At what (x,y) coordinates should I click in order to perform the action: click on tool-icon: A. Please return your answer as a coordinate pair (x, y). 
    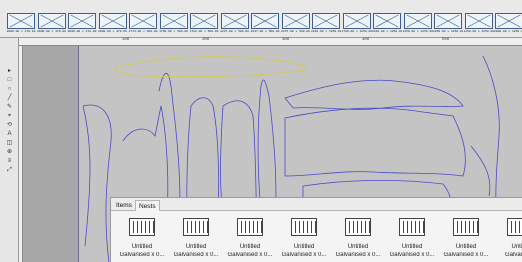
    Looking at the image, I should click on (9, 134).